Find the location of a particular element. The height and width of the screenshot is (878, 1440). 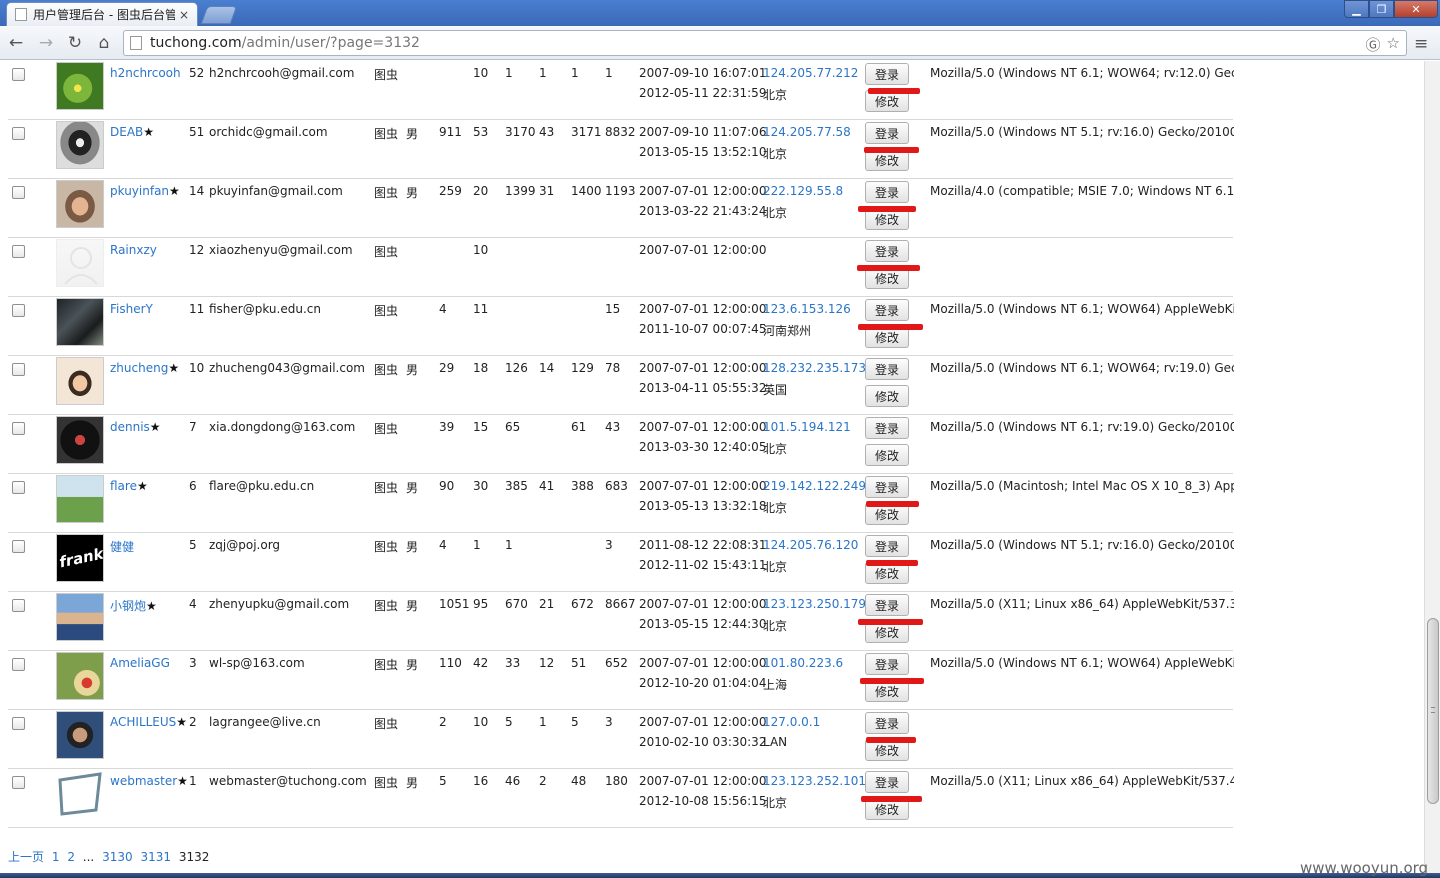

close-window-button: ✕ is located at coordinates (1416, 9).